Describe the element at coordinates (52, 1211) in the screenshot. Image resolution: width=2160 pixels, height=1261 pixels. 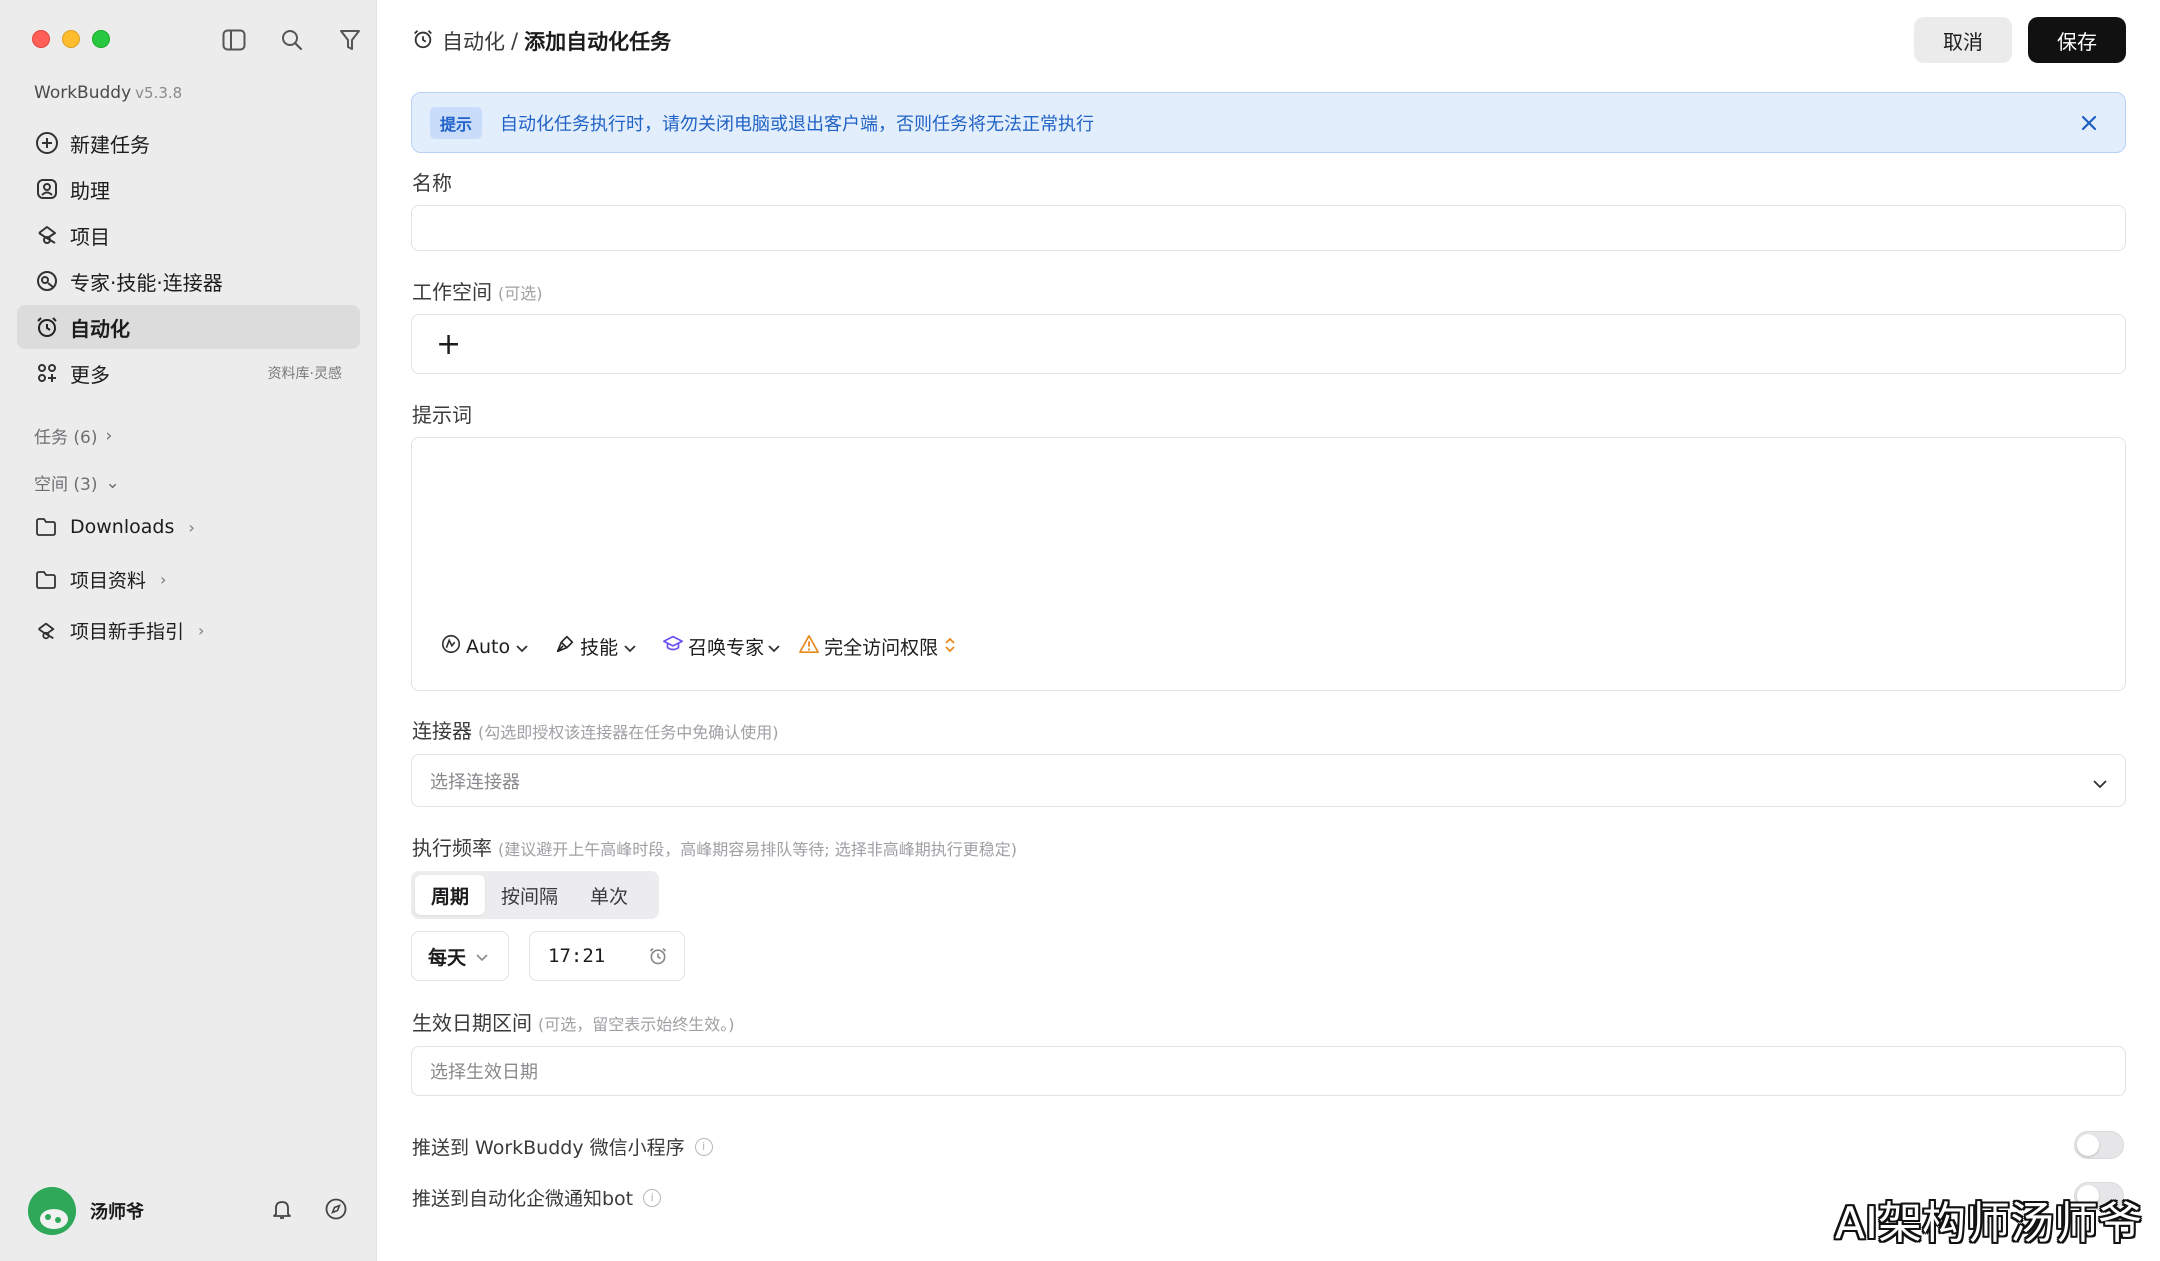
I see `avatar` at that location.